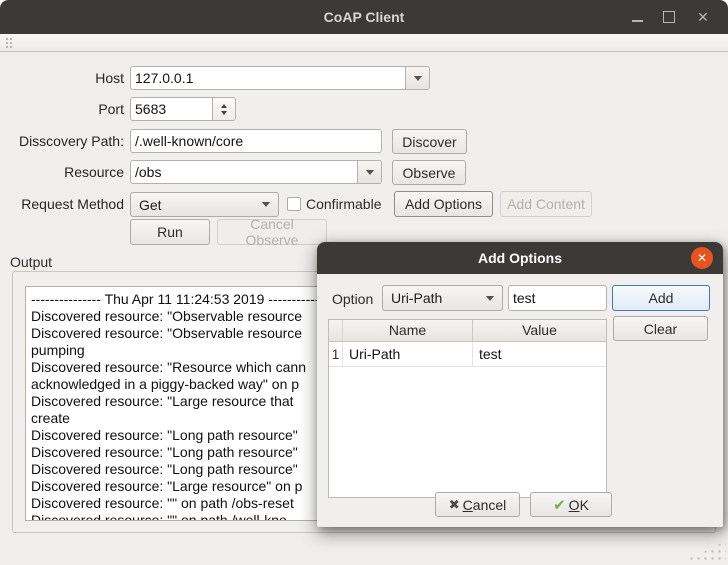  What do you see at coordinates (559, 505) in the screenshot?
I see `ok-check-icon: ✔` at bounding box center [559, 505].